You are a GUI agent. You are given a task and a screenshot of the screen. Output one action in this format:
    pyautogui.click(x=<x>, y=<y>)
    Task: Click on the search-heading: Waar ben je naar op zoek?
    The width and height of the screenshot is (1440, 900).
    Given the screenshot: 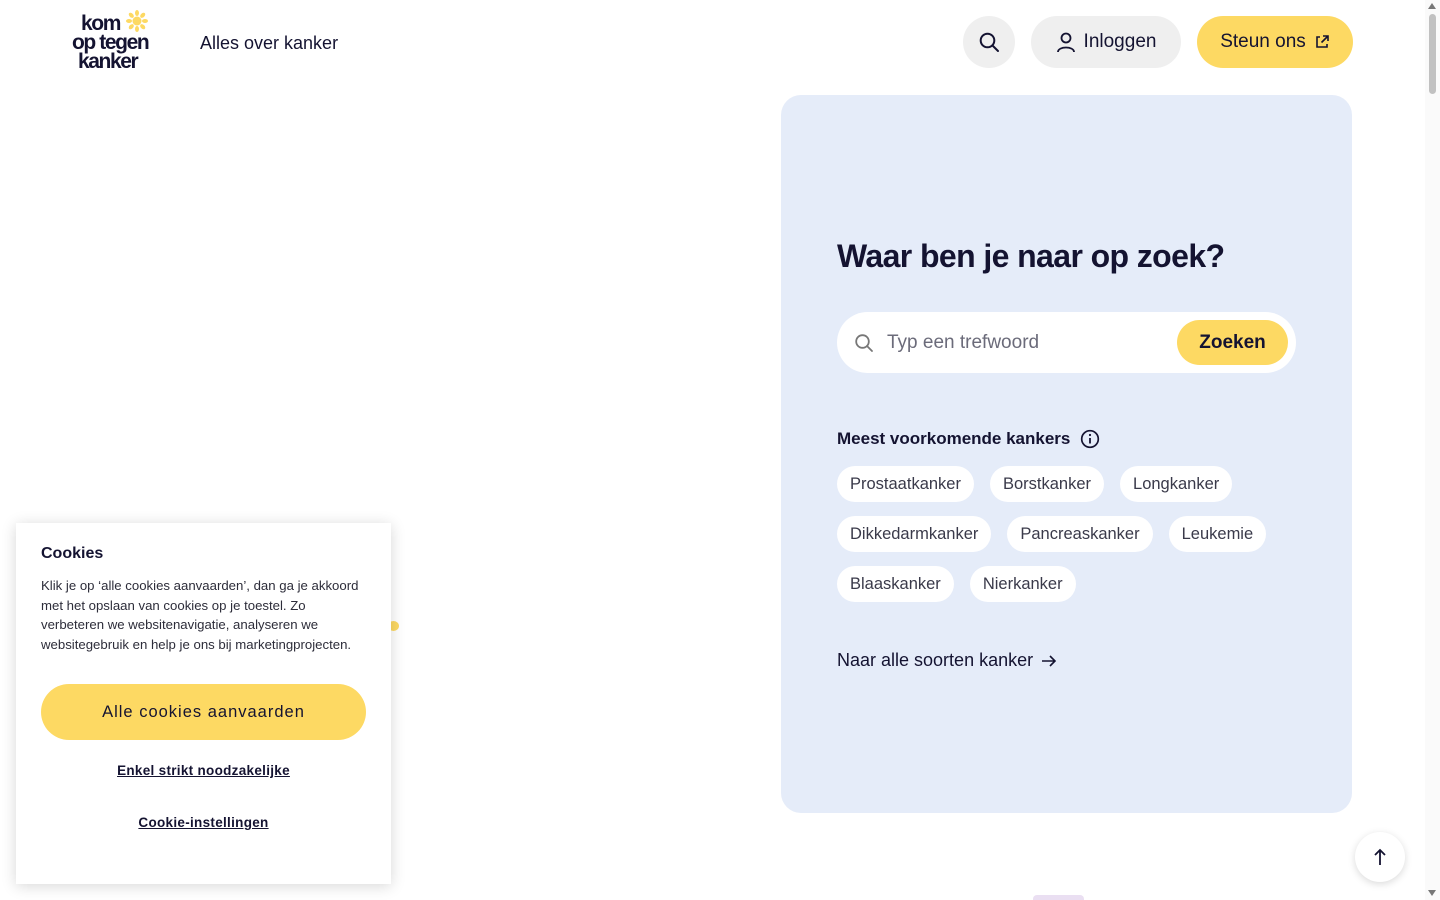 What is the action you would take?
    pyautogui.click(x=1031, y=256)
    